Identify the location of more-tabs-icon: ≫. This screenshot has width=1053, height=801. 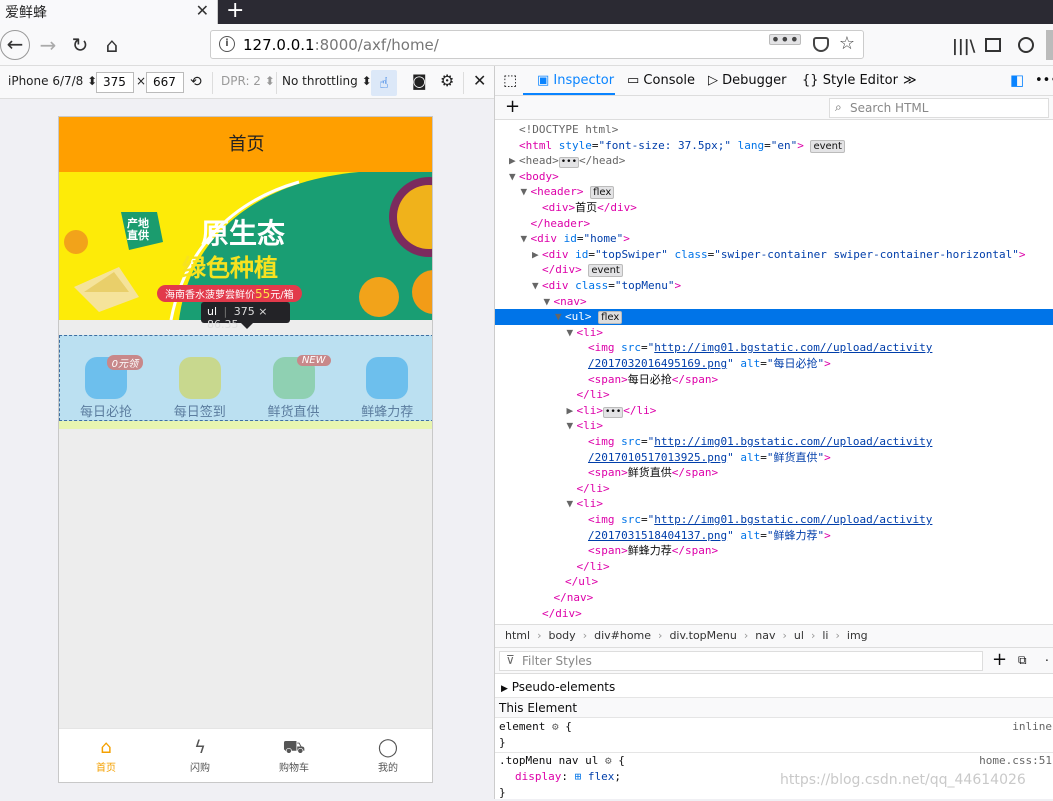
(910, 80).